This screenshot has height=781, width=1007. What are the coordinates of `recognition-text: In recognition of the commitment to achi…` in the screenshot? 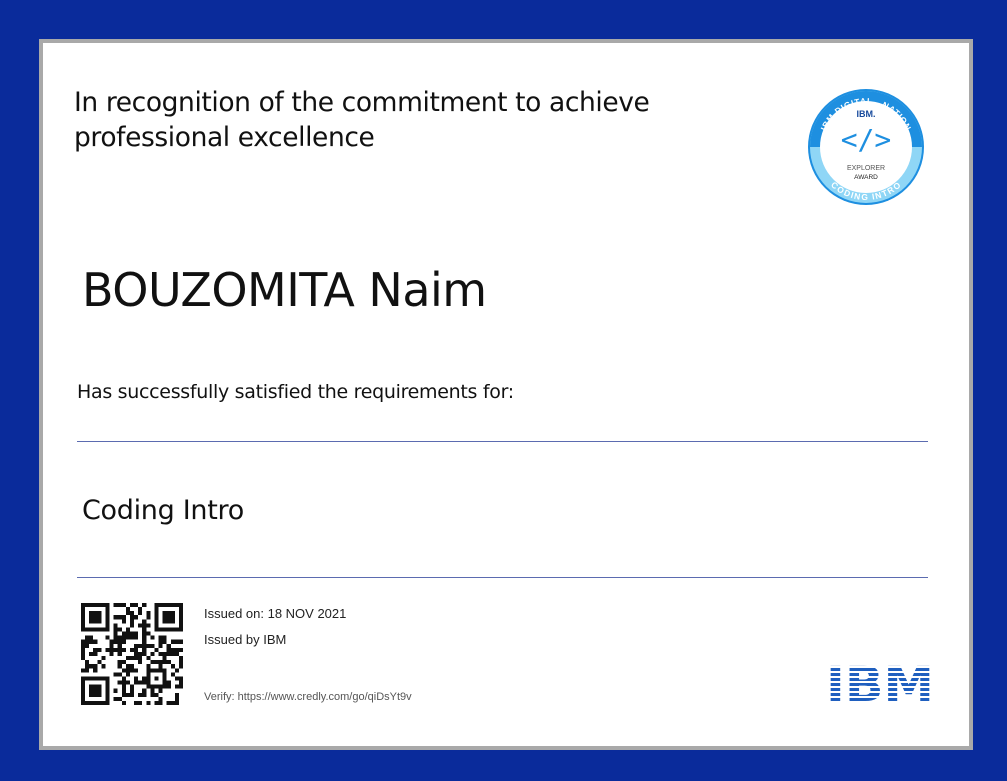 It's located at (362, 120).